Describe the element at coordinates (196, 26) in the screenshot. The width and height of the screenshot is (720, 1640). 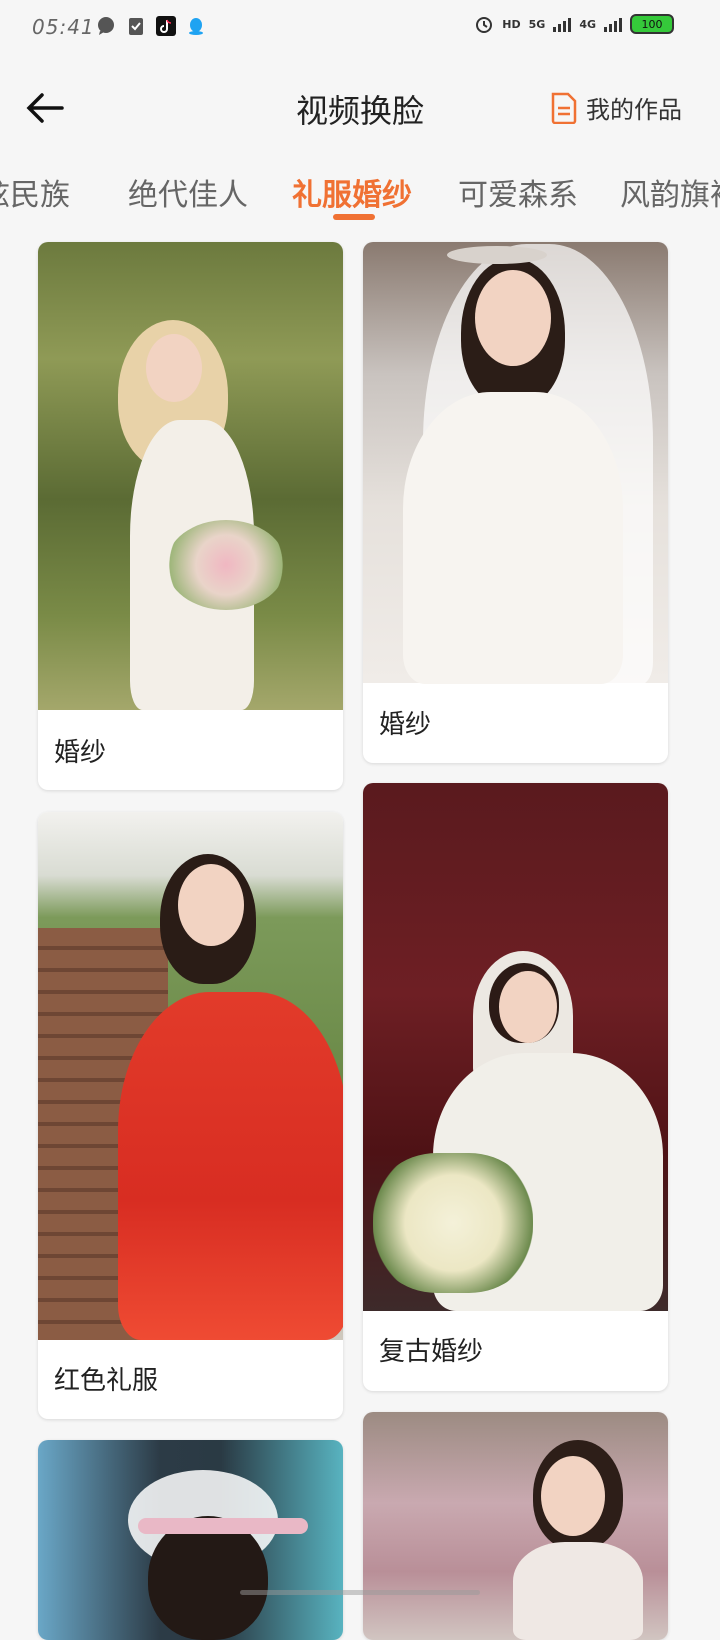
I see `qq-icon` at that location.